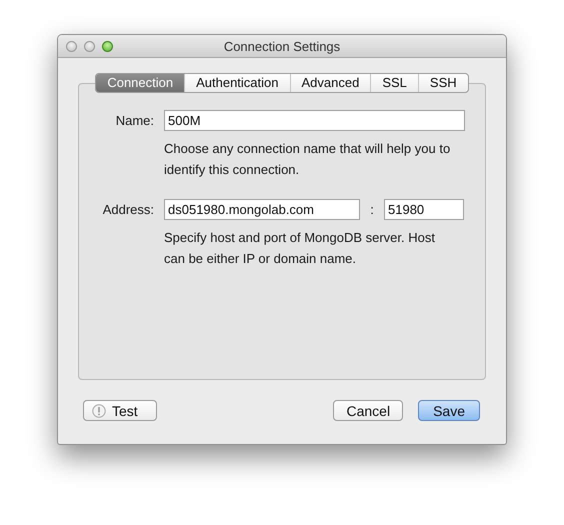  I want to click on save-button: Save, so click(449, 410).